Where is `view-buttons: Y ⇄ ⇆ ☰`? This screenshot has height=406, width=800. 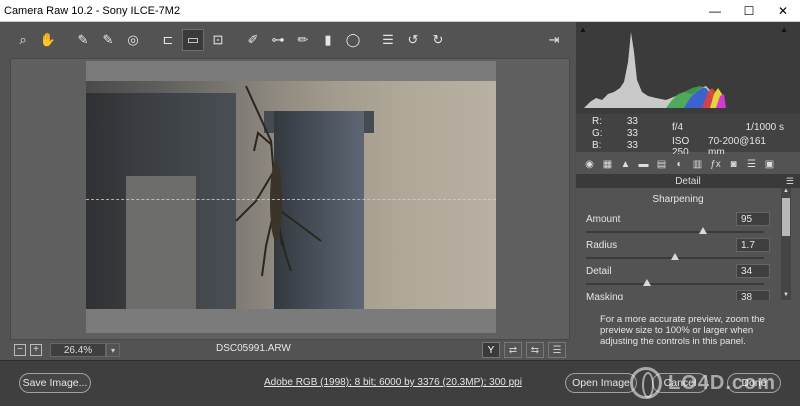
view-buttons: Y ⇄ ⇆ ☰ is located at coordinates (522, 350).